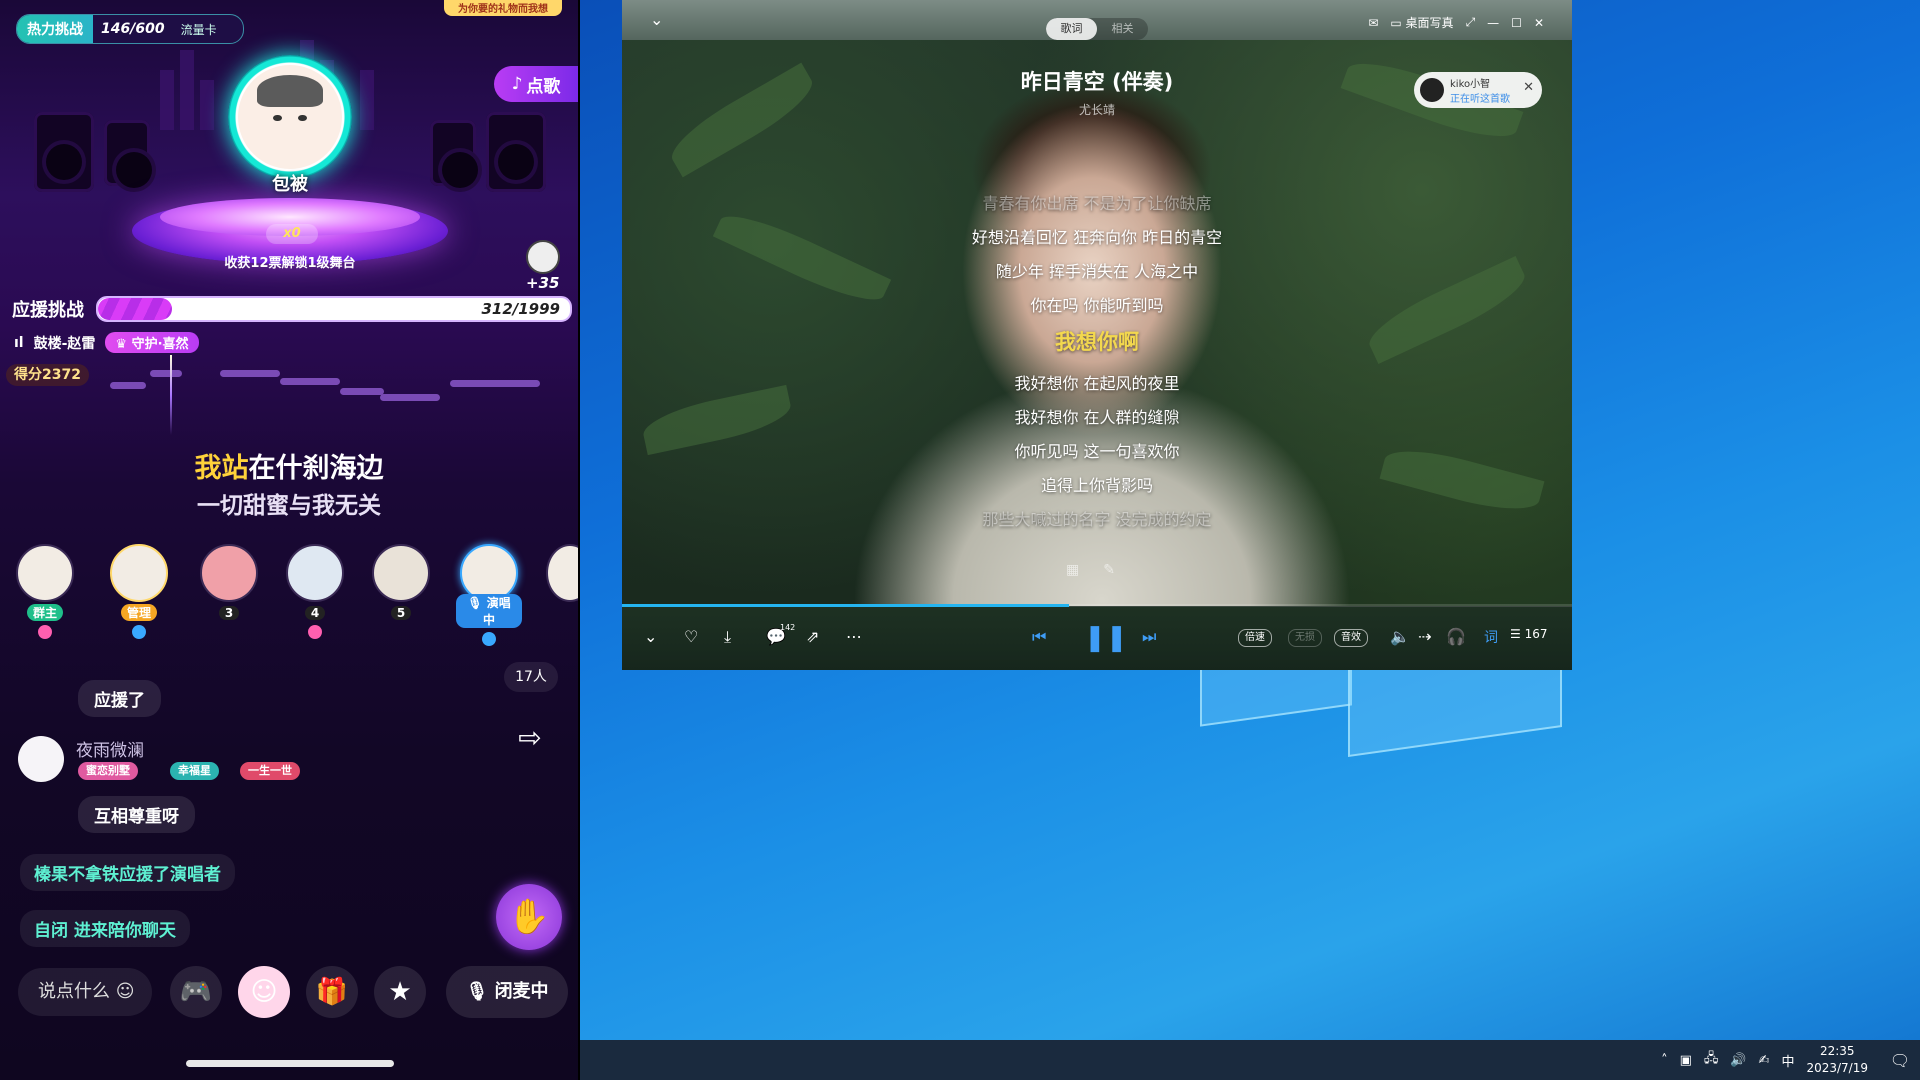 The image size is (1920, 1080). What do you see at coordinates (727, 637) in the screenshot?
I see `download-icon: ⤓` at bounding box center [727, 637].